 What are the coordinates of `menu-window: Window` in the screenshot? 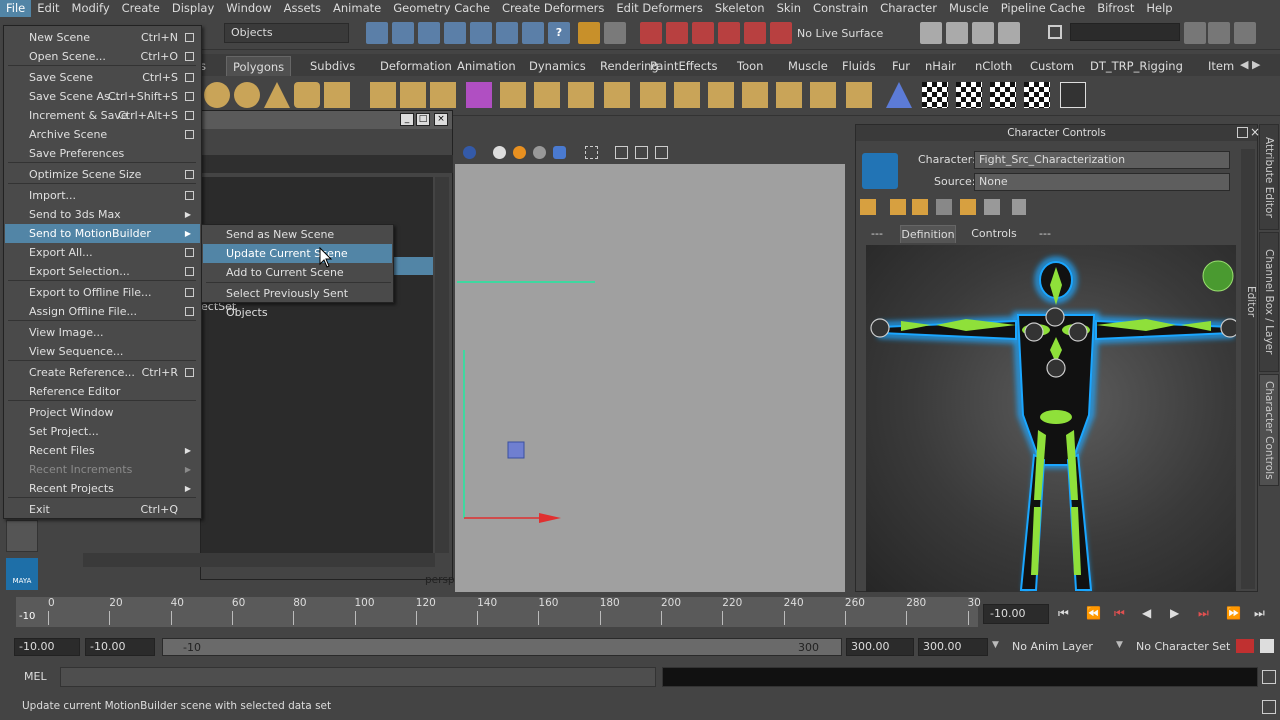 It's located at (248, 8).